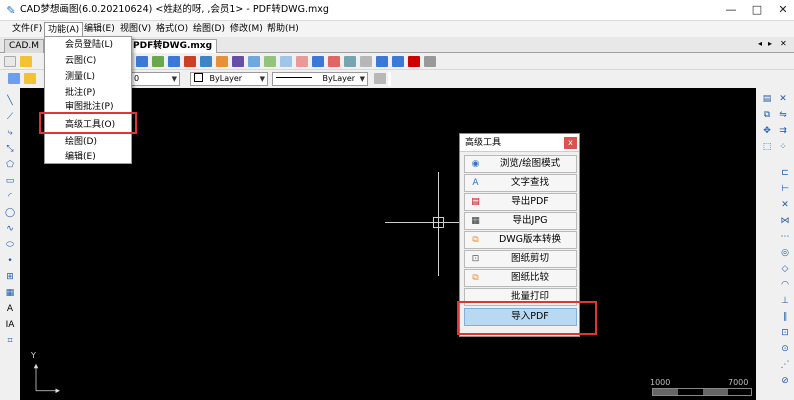  I want to click on minimize-button: —, so click(731, 10).